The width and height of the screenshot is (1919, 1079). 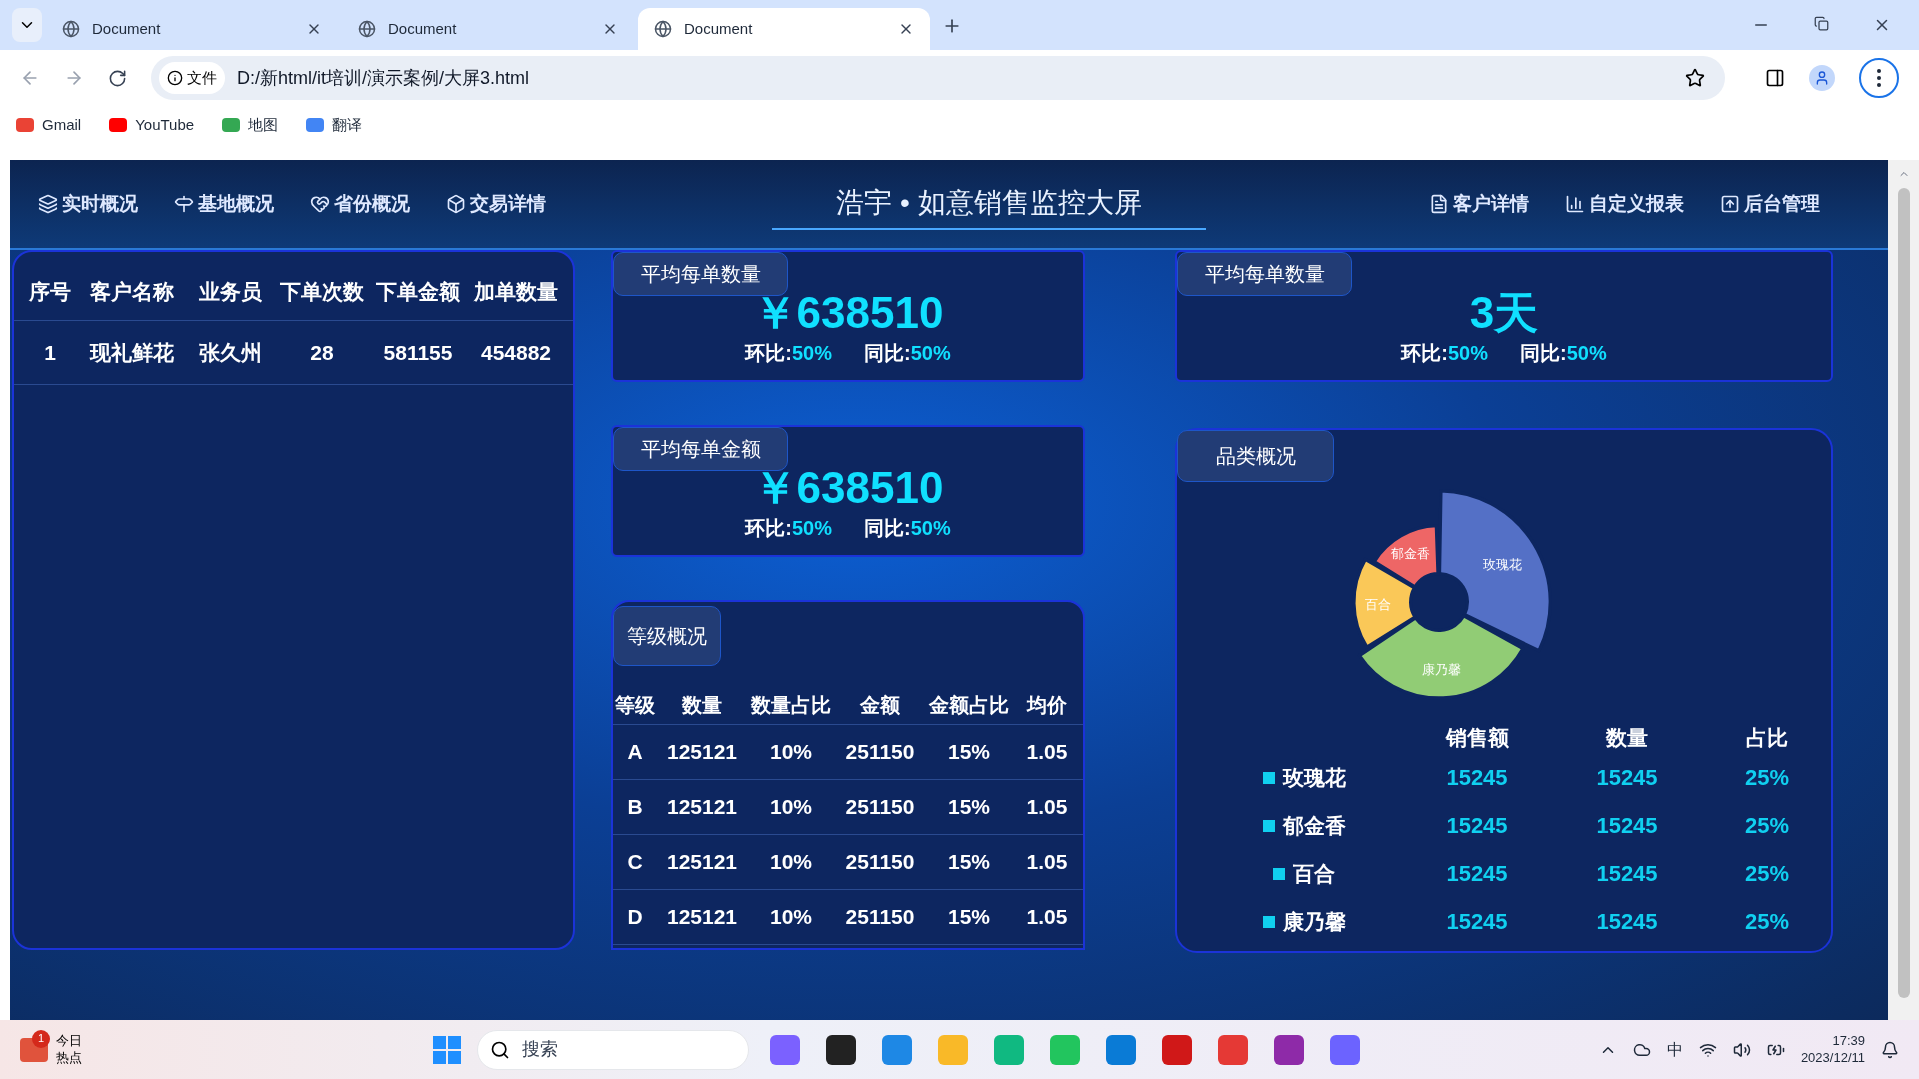 What do you see at coordinates (969, 705) in the screenshot?
I see `column-header: 金额占比` at bounding box center [969, 705].